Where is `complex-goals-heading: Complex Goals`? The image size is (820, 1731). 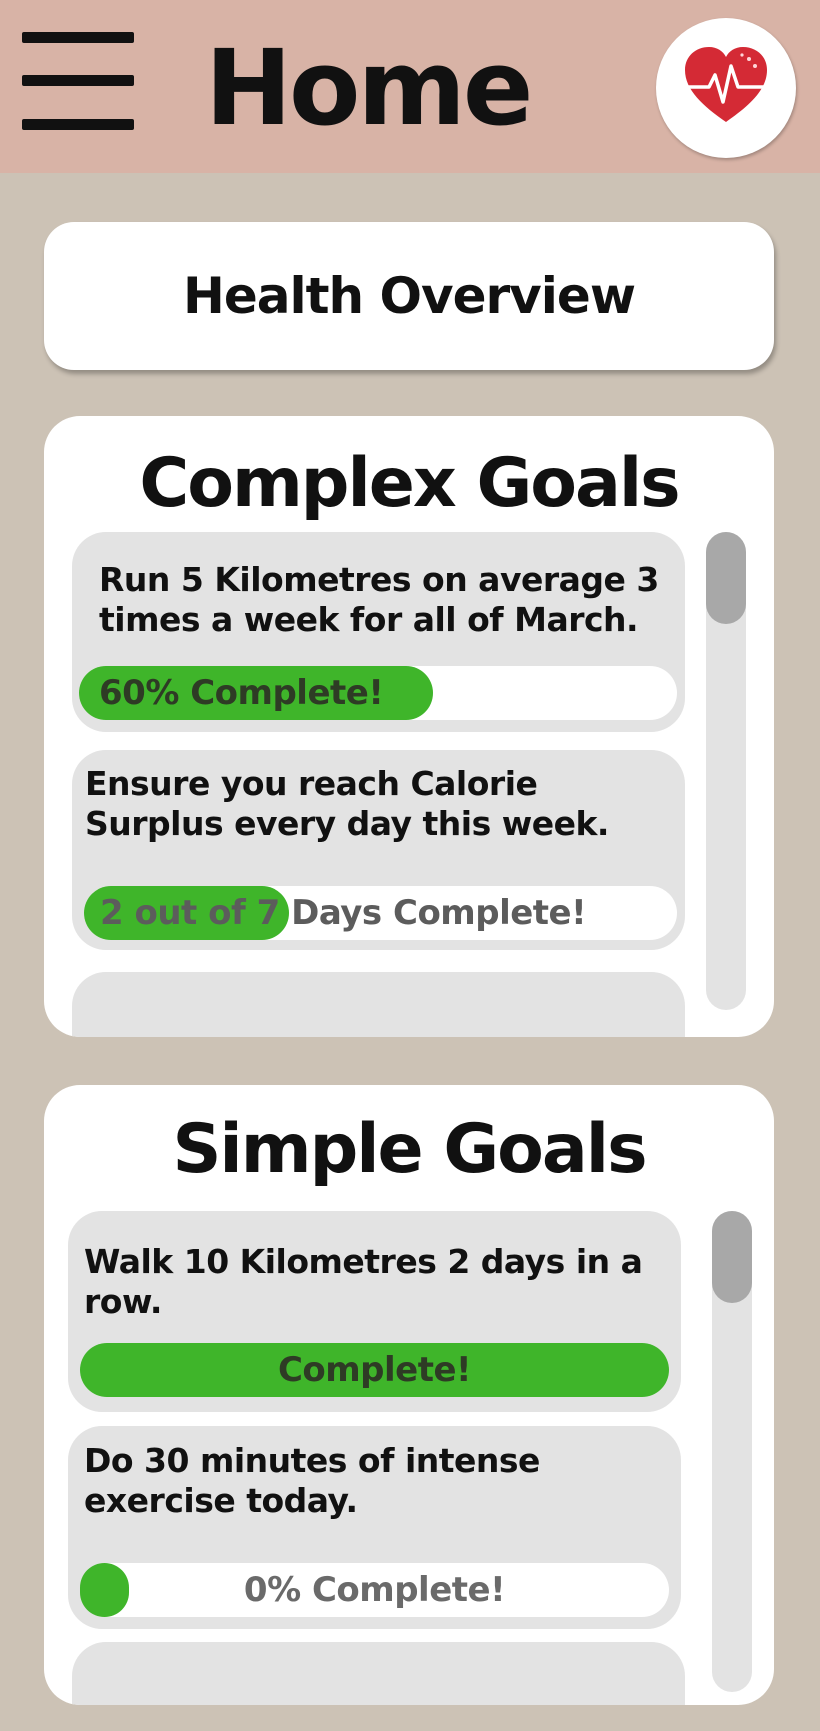
complex-goals-heading: Complex Goals is located at coordinates (409, 483).